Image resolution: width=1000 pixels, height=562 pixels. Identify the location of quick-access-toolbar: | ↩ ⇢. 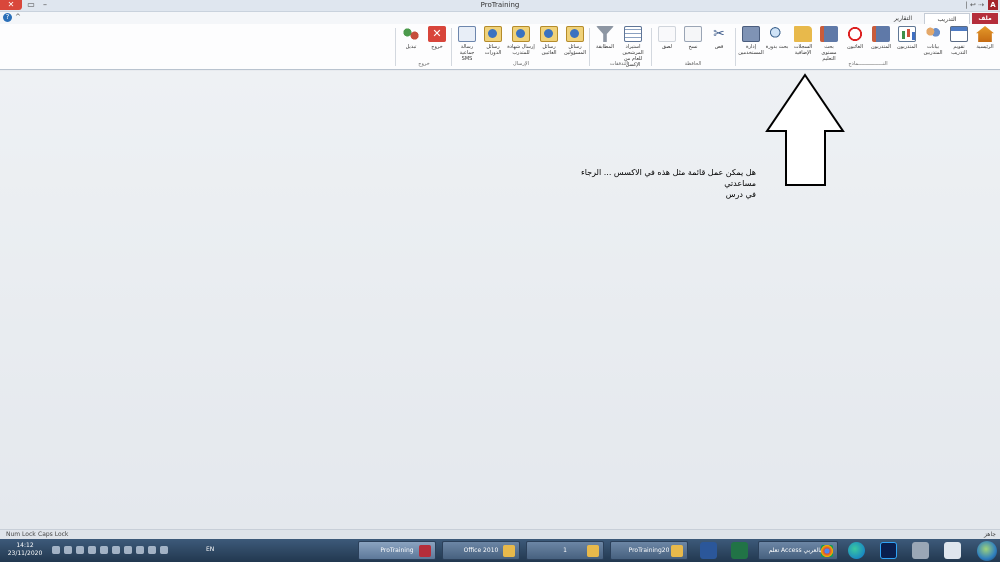
(974, 5).